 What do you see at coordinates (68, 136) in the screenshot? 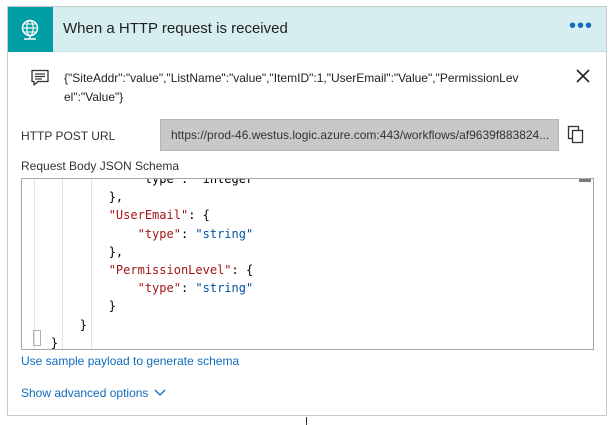
I see `http-post-url-label: HTTP POST URL` at bounding box center [68, 136].